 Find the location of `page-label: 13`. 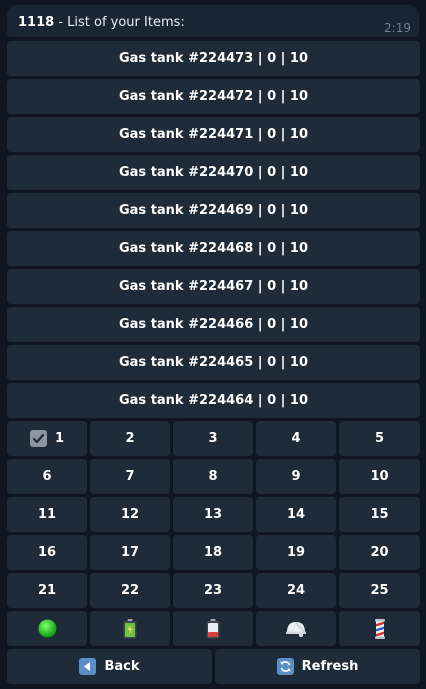

page-label: 13 is located at coordinates (213, 514).